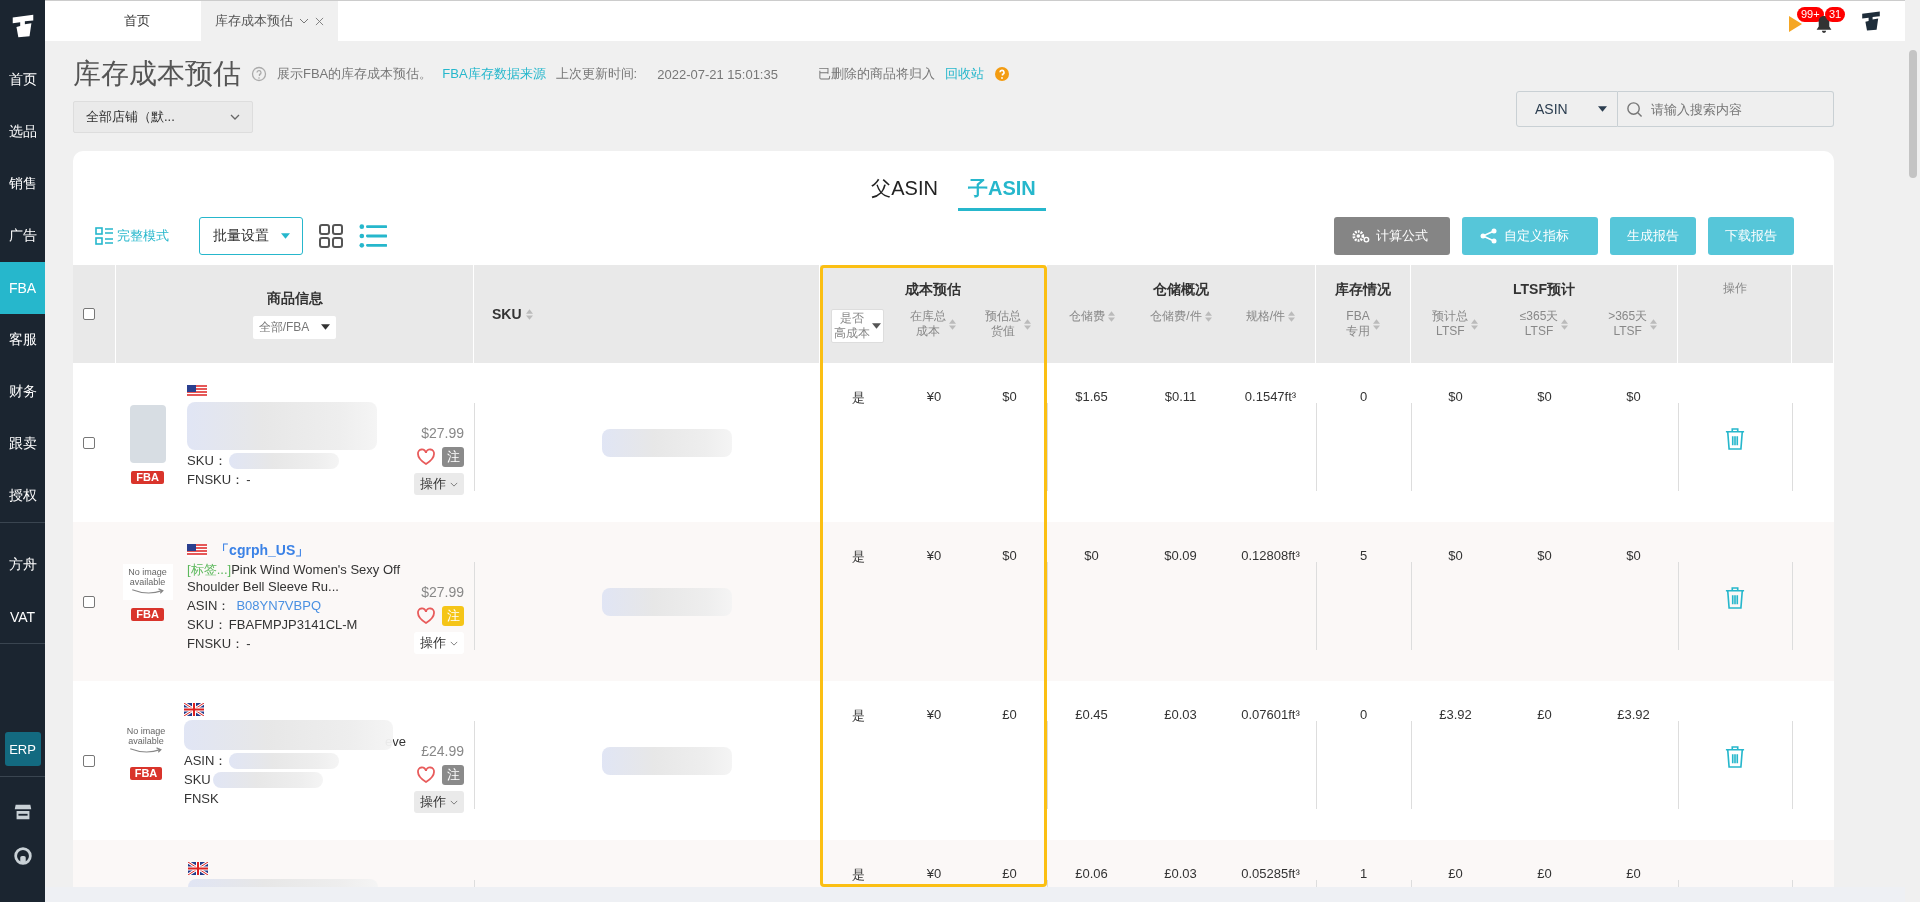  I want to click on page-tab: 首页, so click(137, 21).